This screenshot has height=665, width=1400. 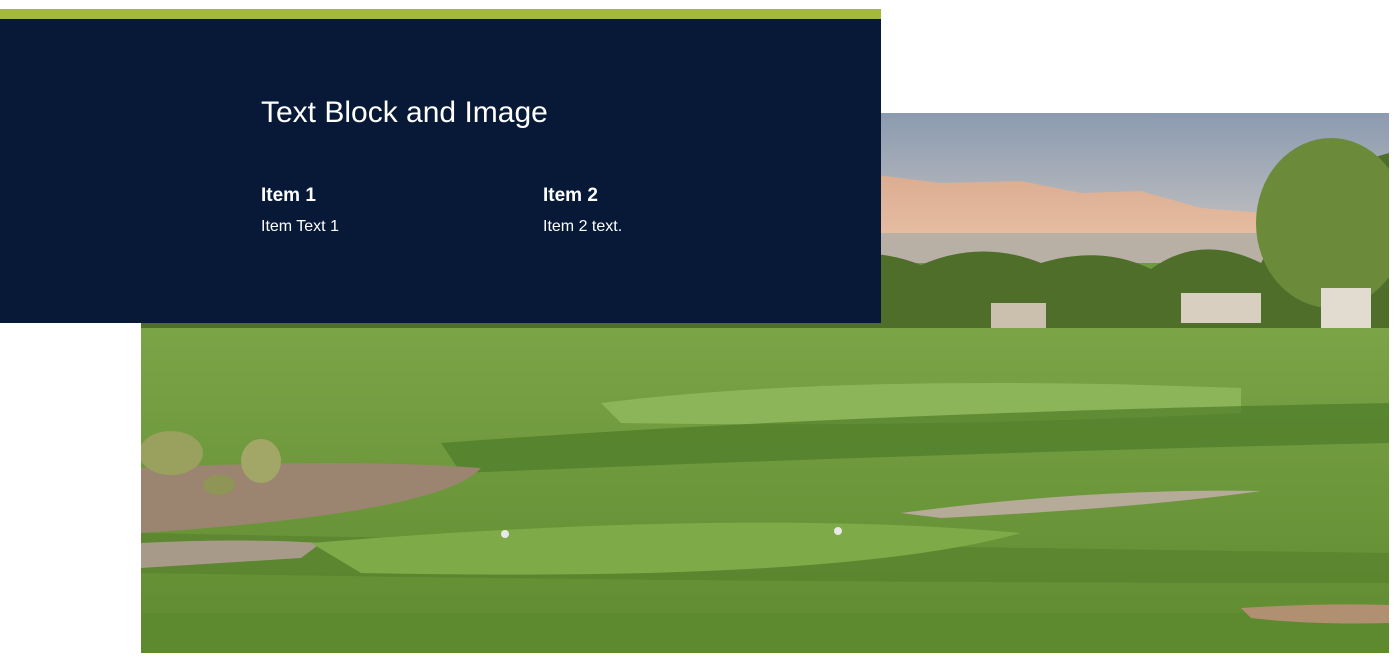 What do you see at coordinates (404, 112) in the screenshot?
I see `section-title: Text Block and Image` at bounding box center [404, 112].